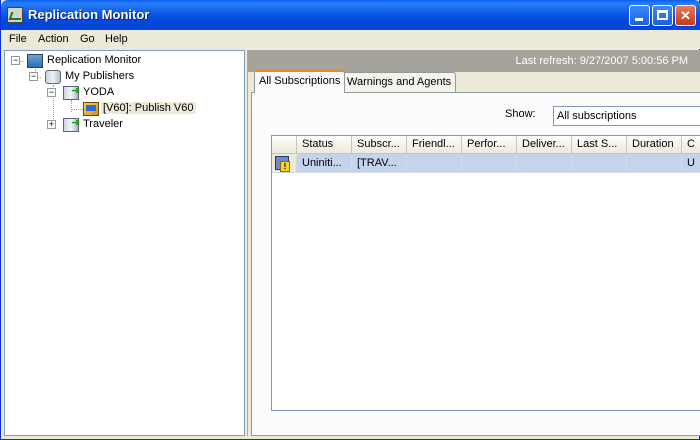  I want to click on title-bar: Replication Monitor ✕, so click(350, 15).